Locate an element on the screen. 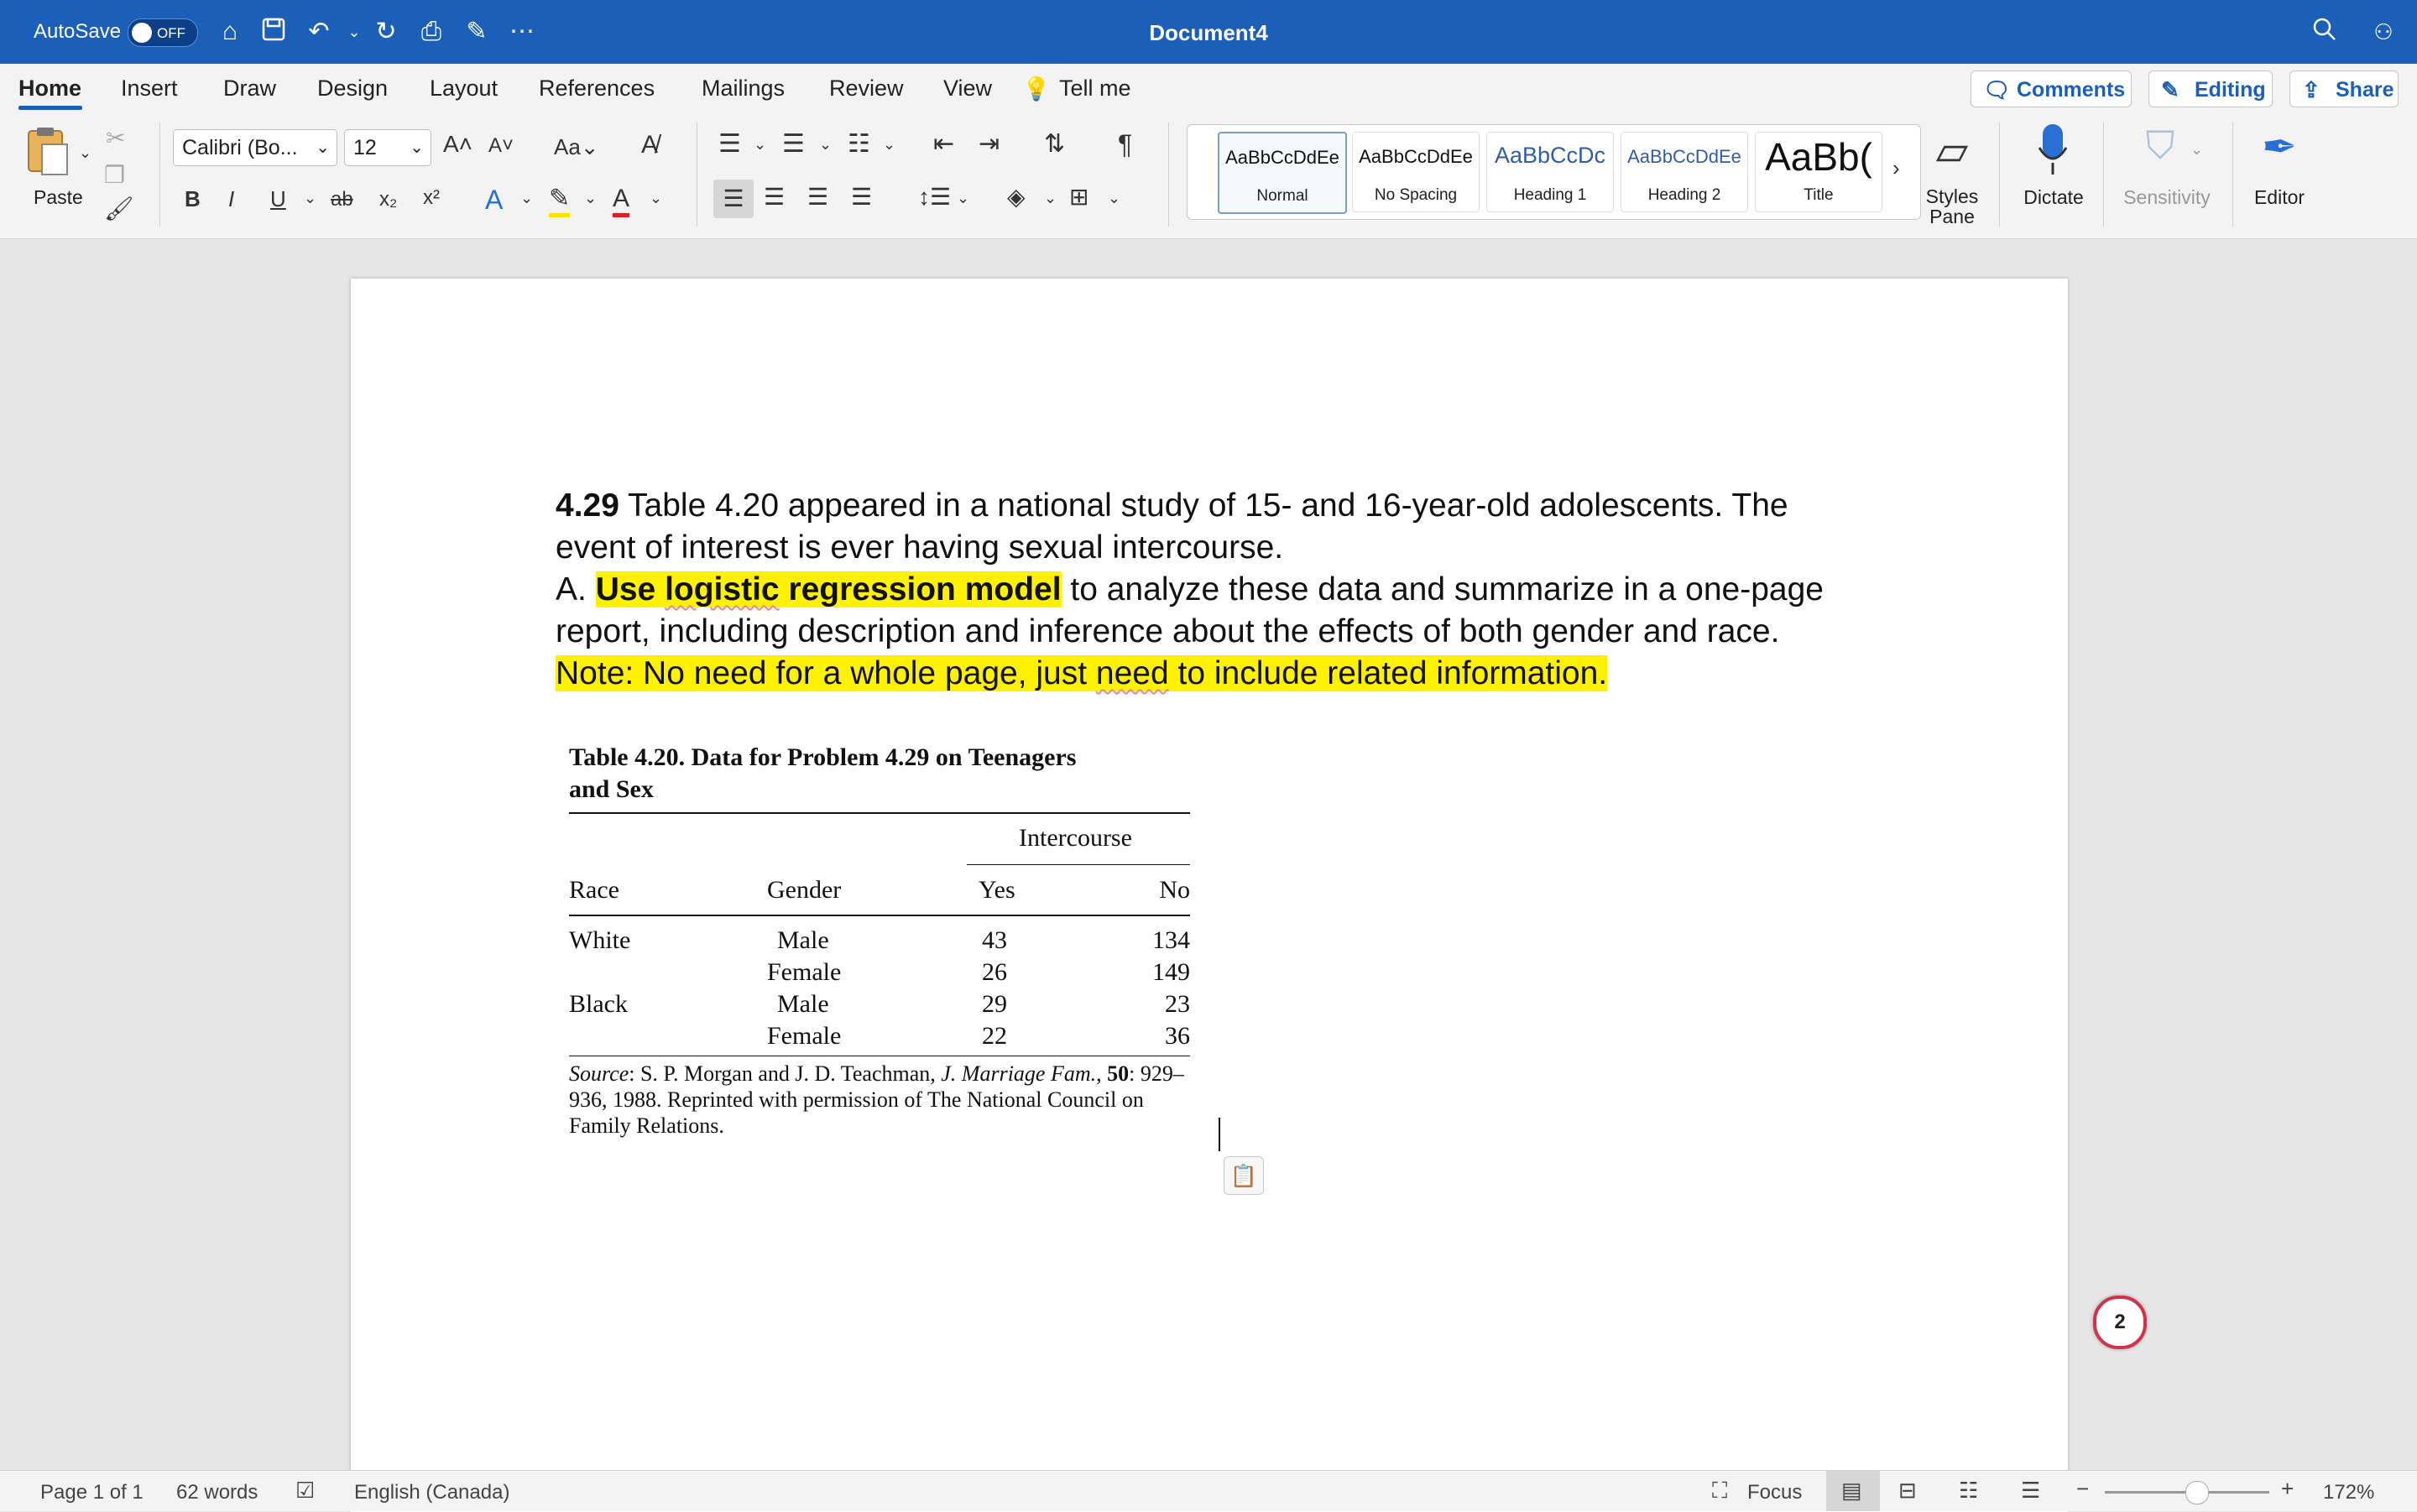 The height and width of the screenshot is (1512, 2417). text-effects-dropdown-icon: ⌄ is located at coordinates (526, 198).